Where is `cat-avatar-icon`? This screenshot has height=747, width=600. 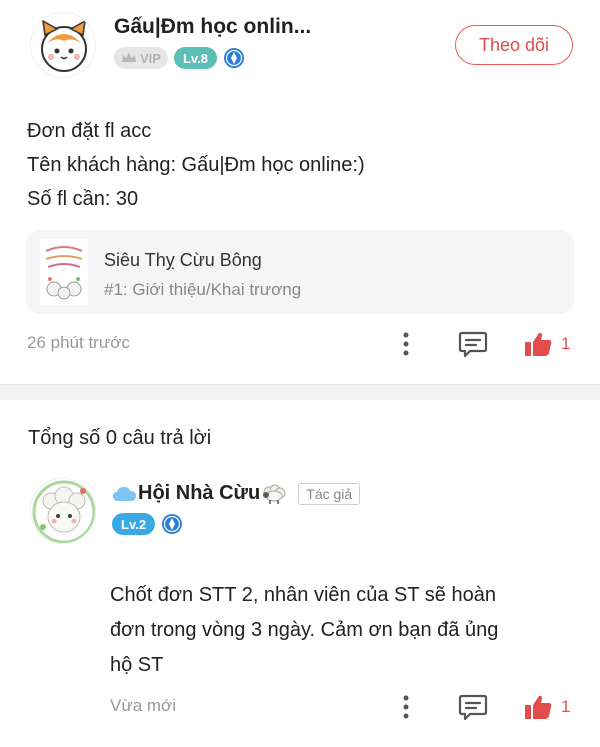 cat-avatar-icon is located at coordinates (63, 45).